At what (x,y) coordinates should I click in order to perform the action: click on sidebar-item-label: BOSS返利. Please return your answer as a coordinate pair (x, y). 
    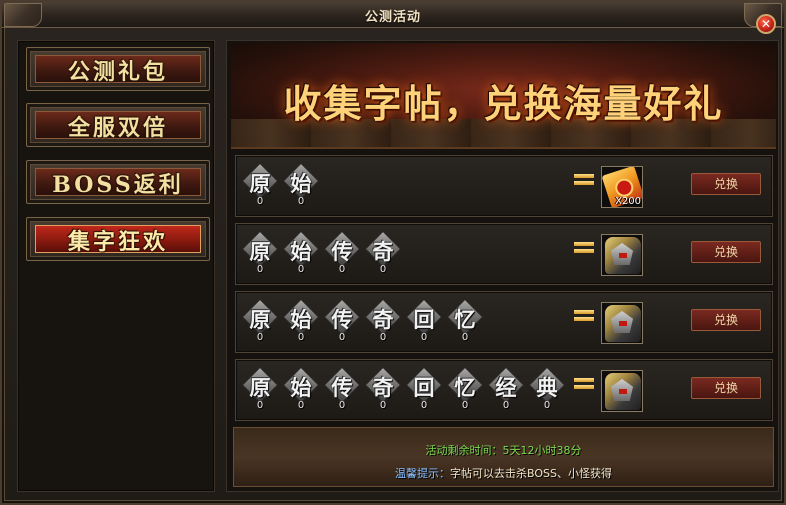
    Looking at the image, I should click on (118, 185).